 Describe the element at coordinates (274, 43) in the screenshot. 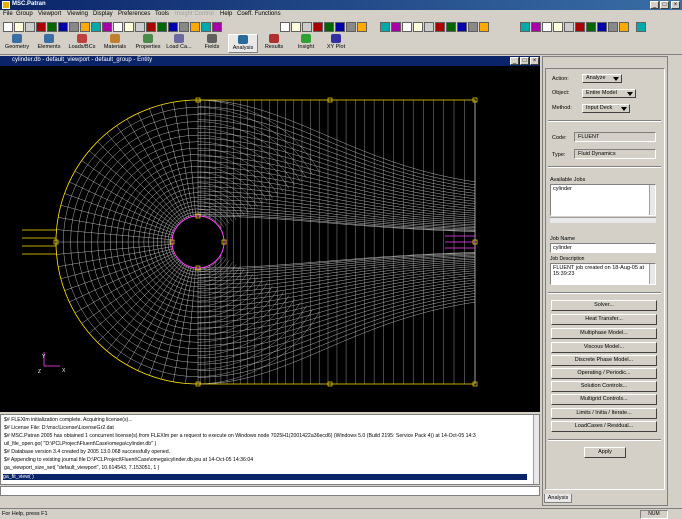

I see `tab-results: Results` at that location.